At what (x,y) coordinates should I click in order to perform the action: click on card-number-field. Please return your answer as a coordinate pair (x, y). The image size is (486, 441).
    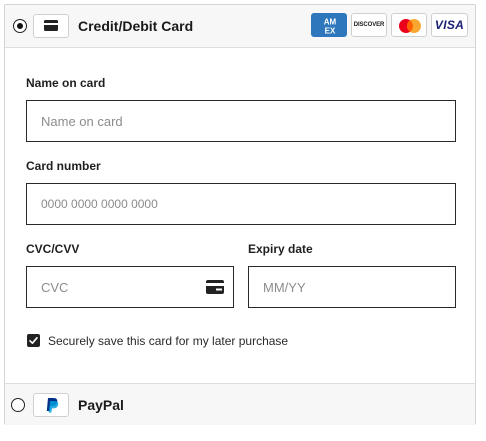
    Looking at the image, I should click on (241, 204).